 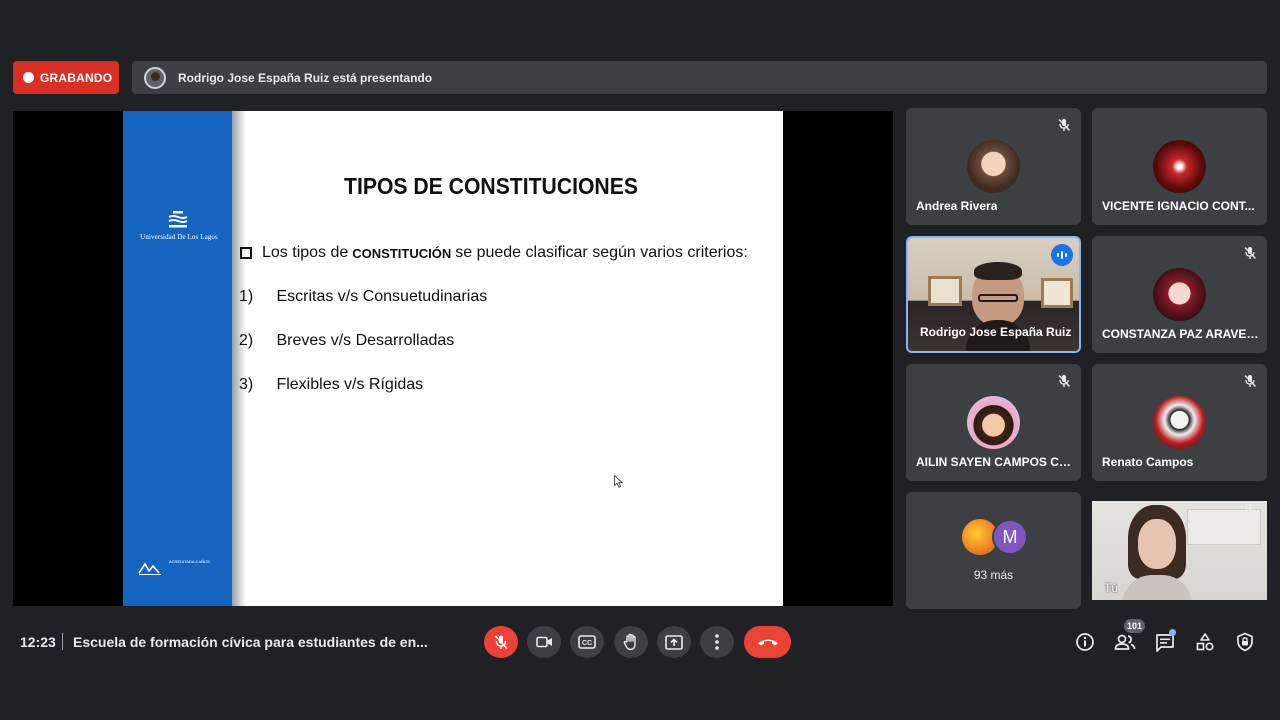 I want to click on shield-lock-icon, so click(x=1245, y=642).